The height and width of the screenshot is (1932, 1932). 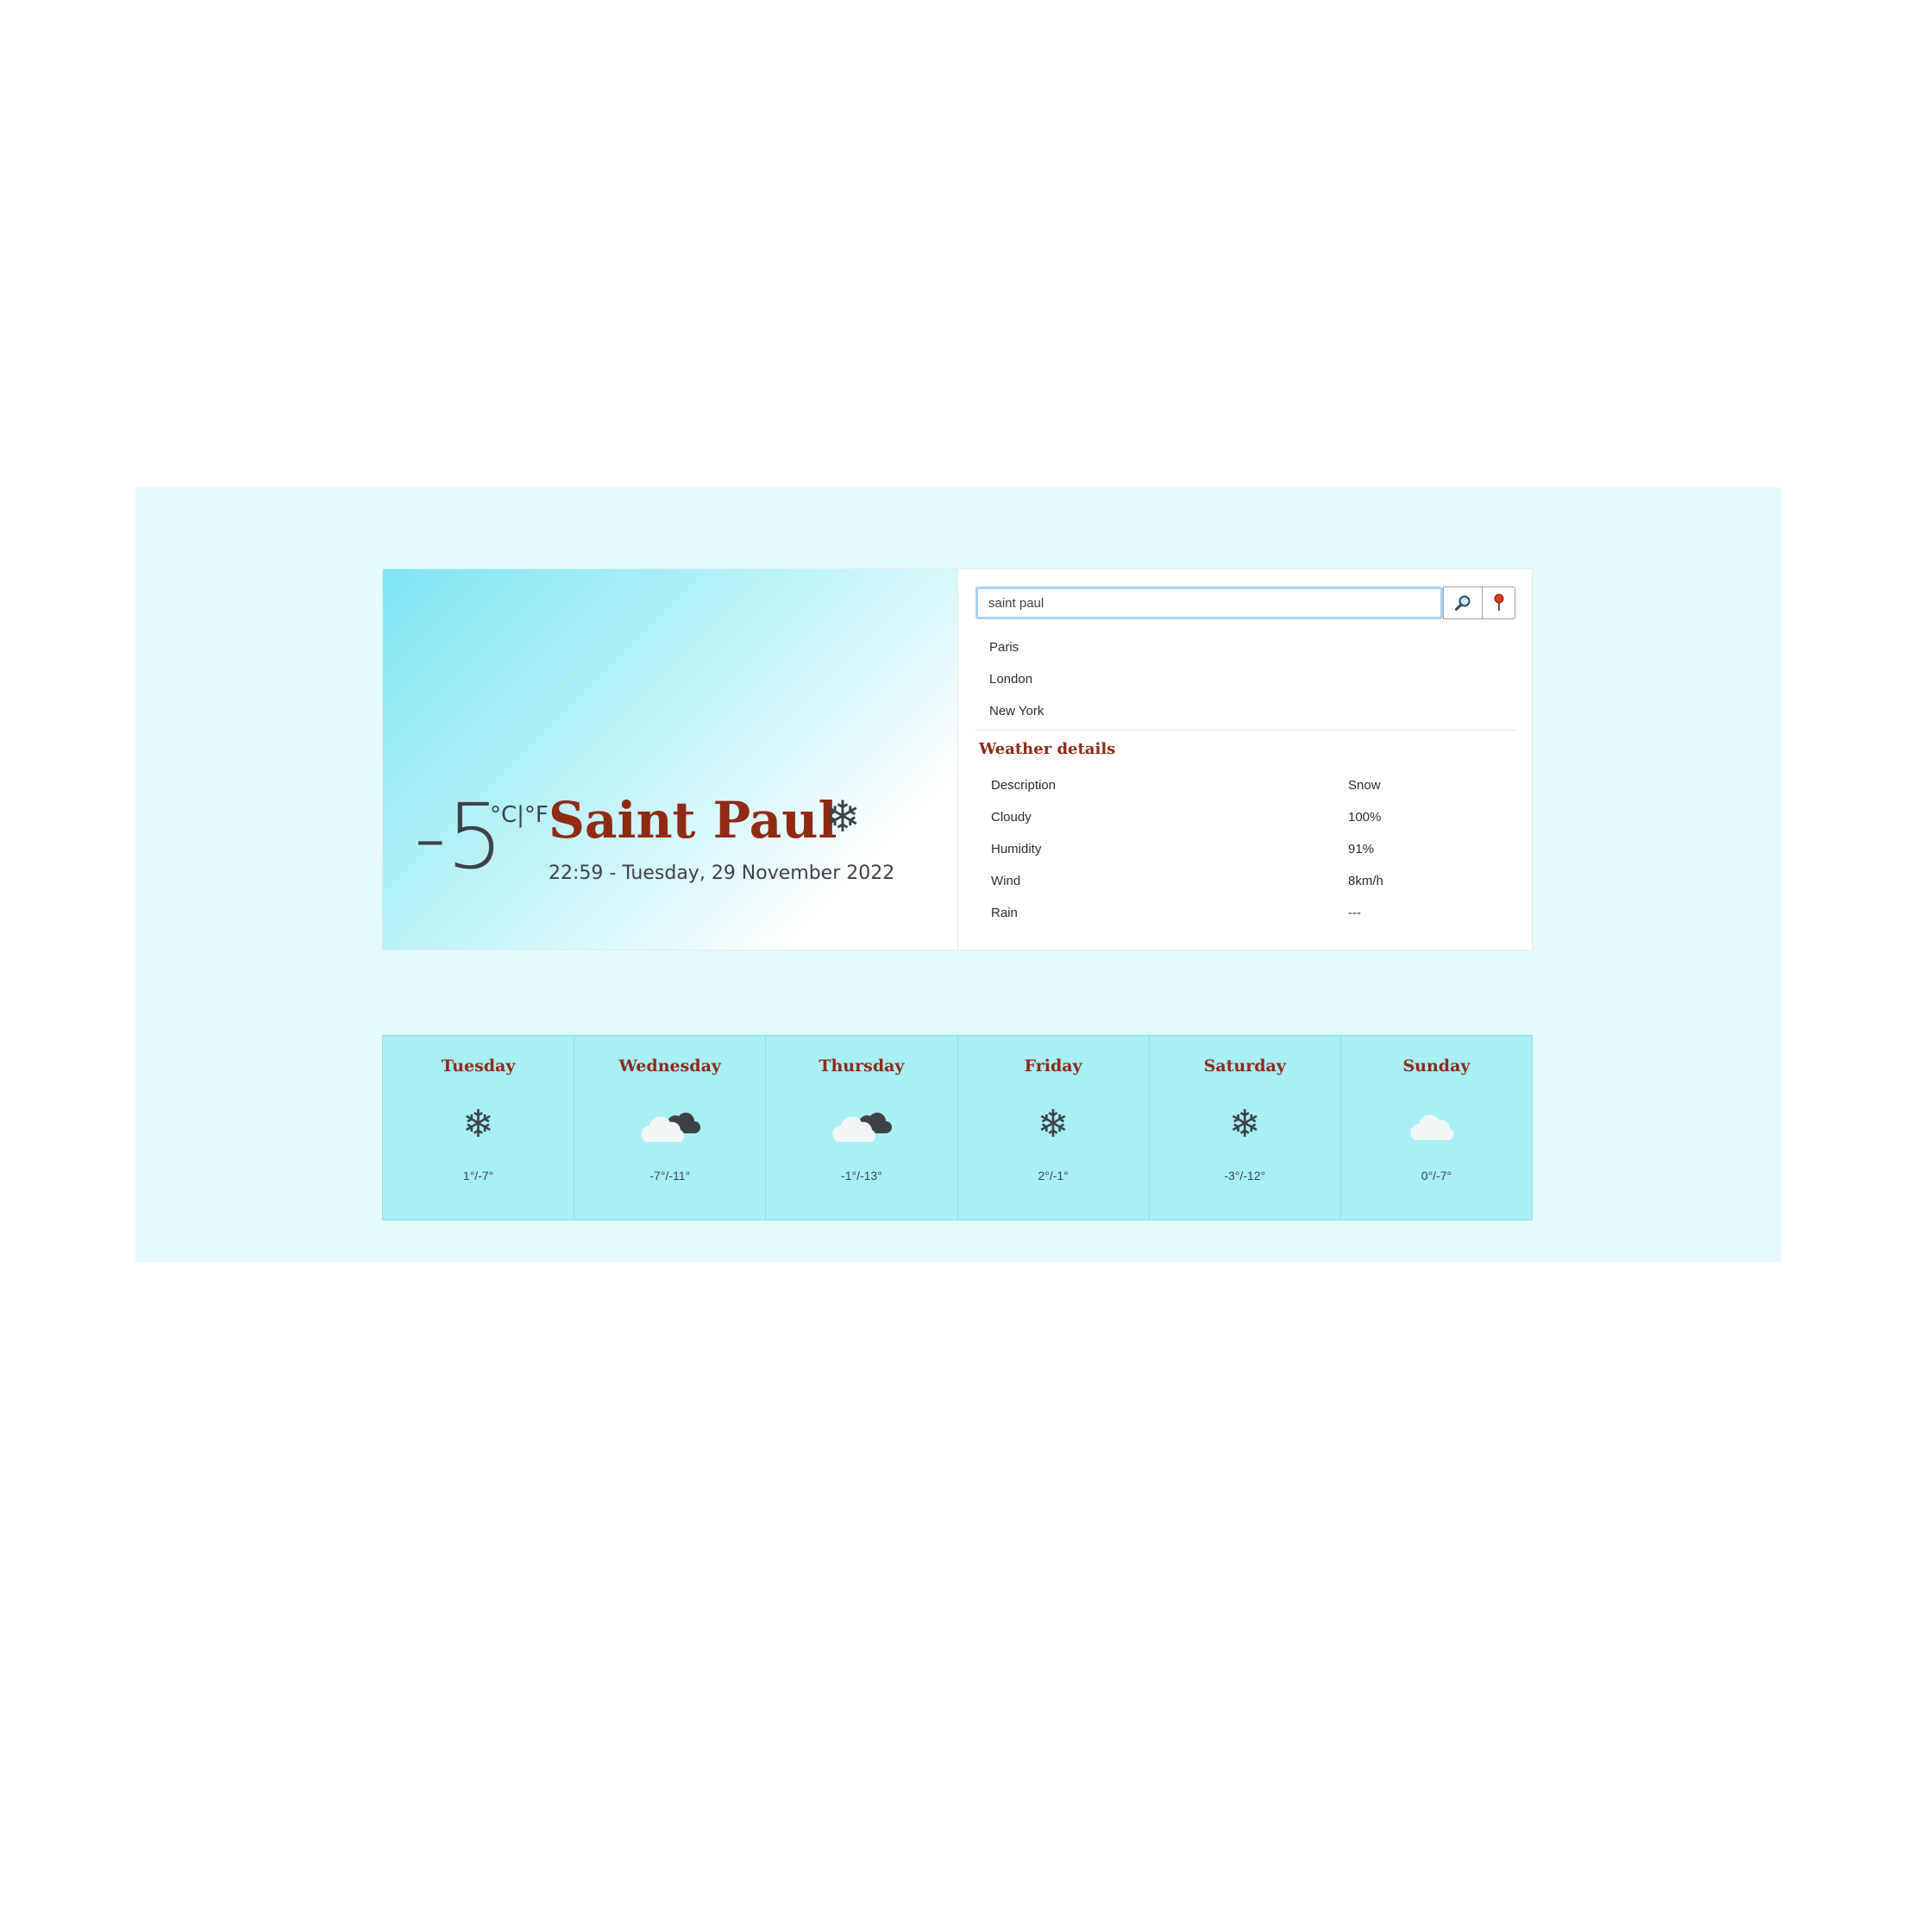 I want to click on details-label: Rain, so click(x=1004, y=913).